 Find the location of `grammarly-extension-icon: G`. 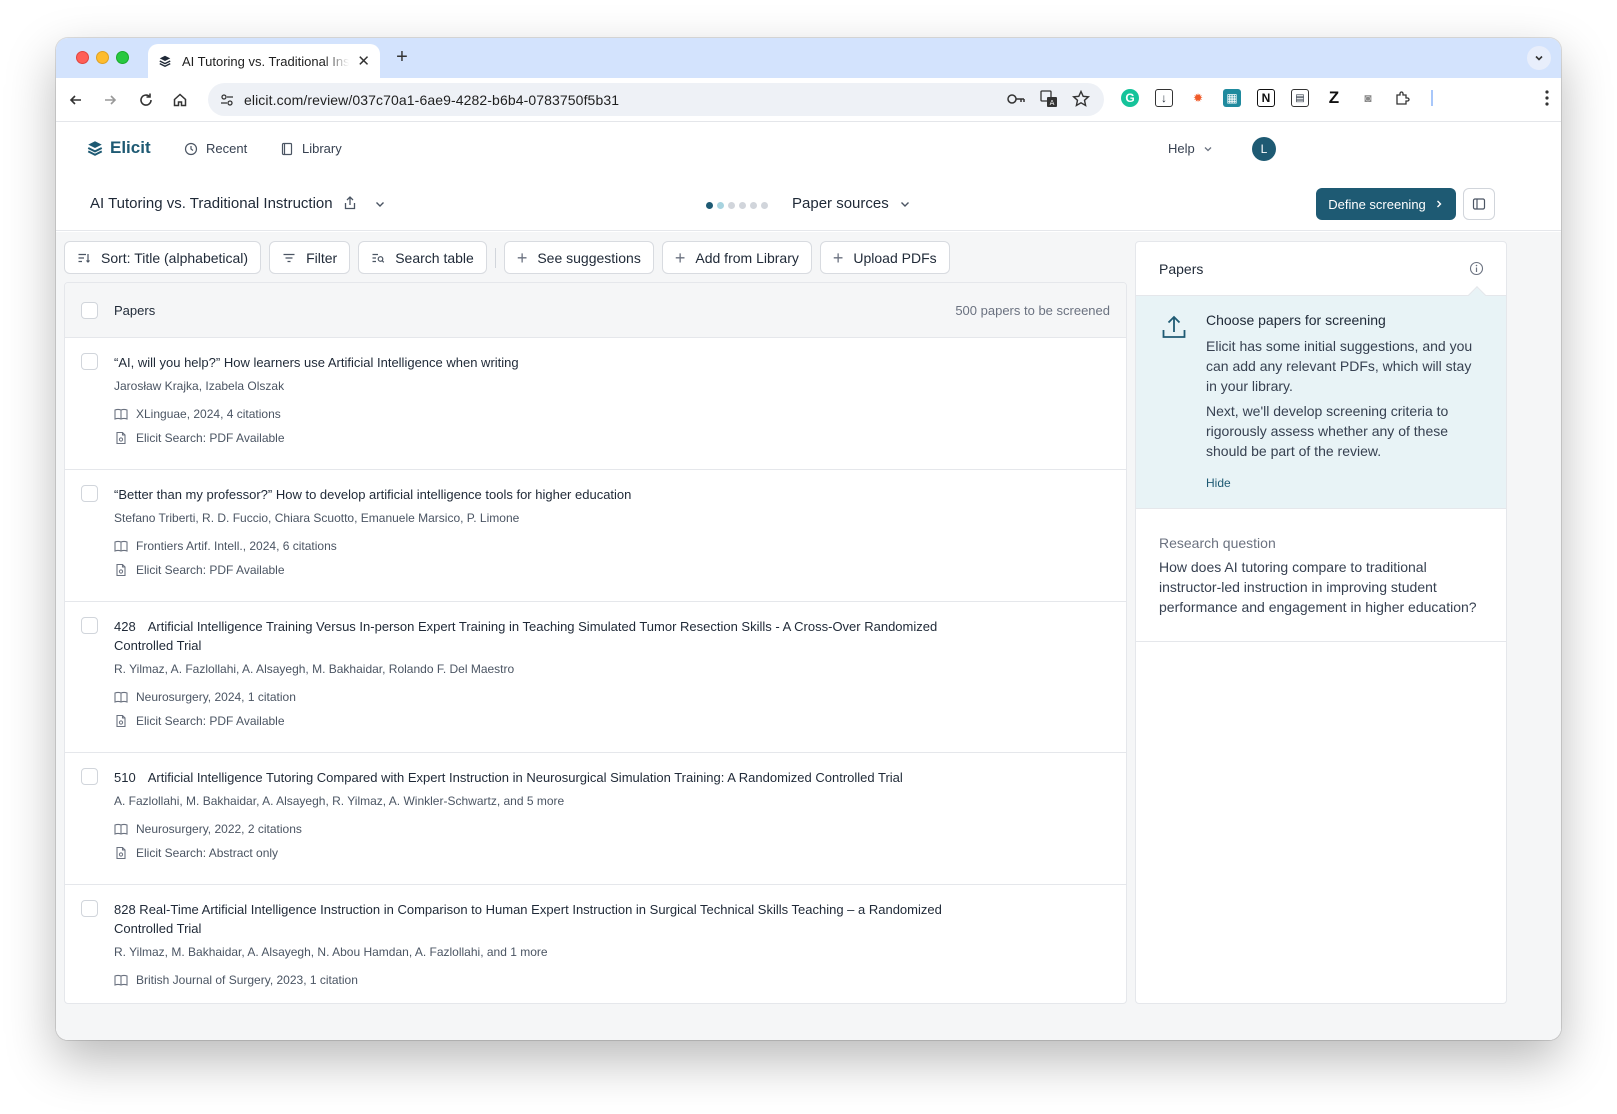

grammarly-extension-icon: G is located at coordinates (1130, 98).